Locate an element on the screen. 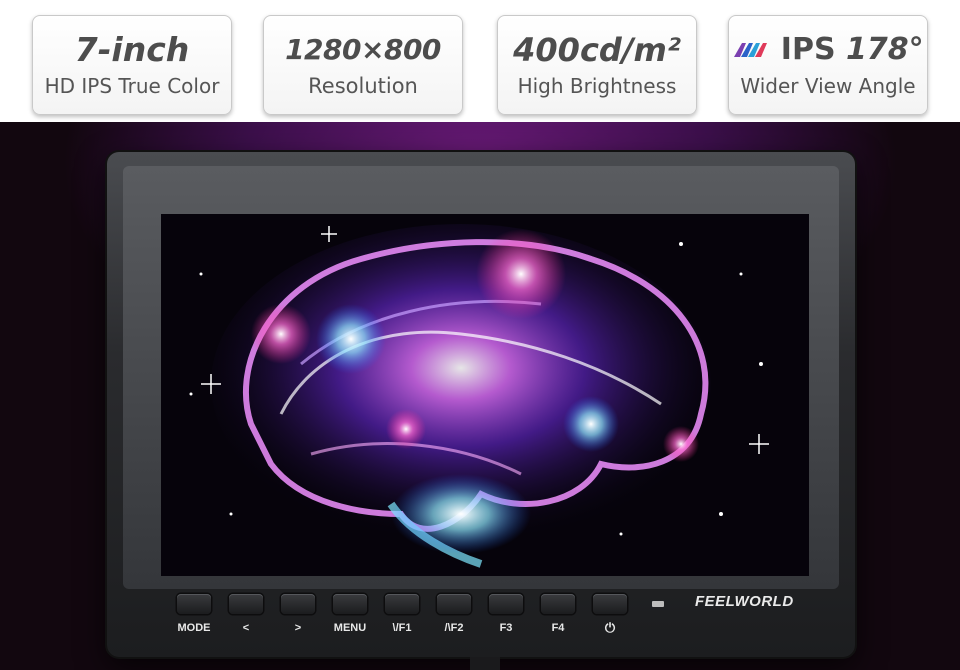 This screenshot has height=670, width=960. feature-card-view-angle: IPS 178° Wider View Angle is located at coordinates (828, 65).